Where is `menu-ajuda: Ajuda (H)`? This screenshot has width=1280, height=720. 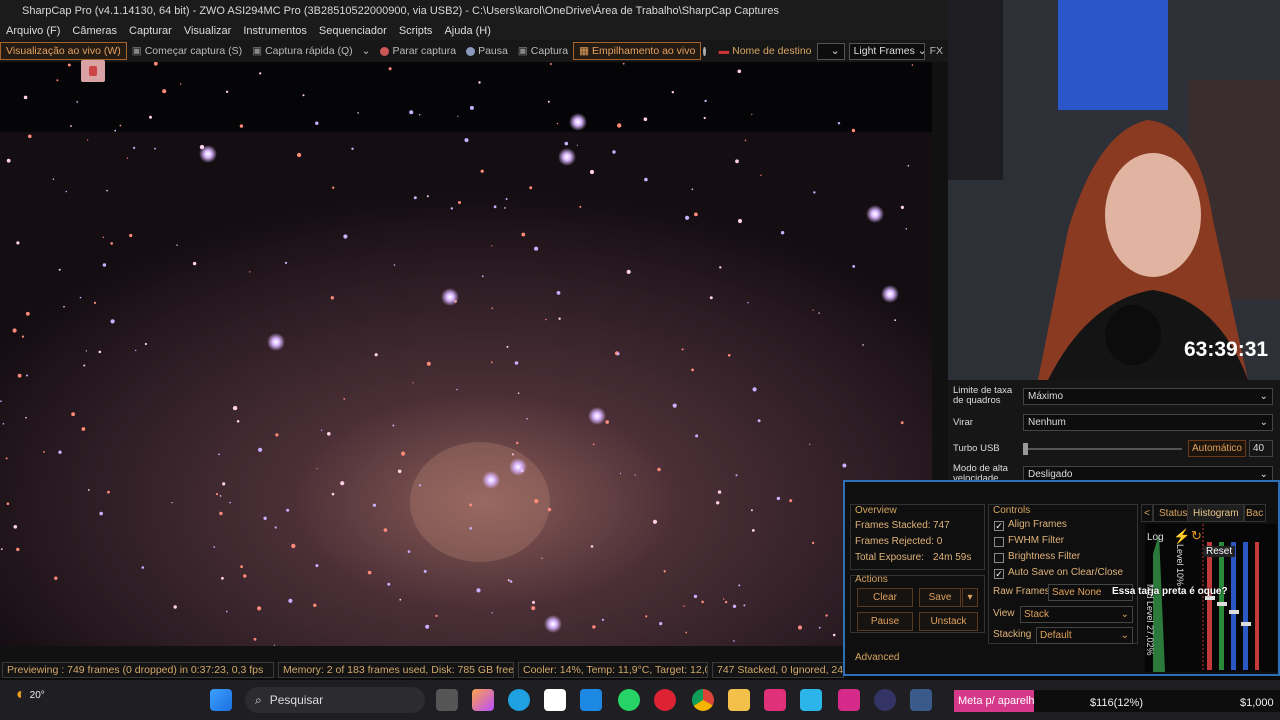
menu-ajuda: Ajuda (H) is located at coordinates (467, 31).